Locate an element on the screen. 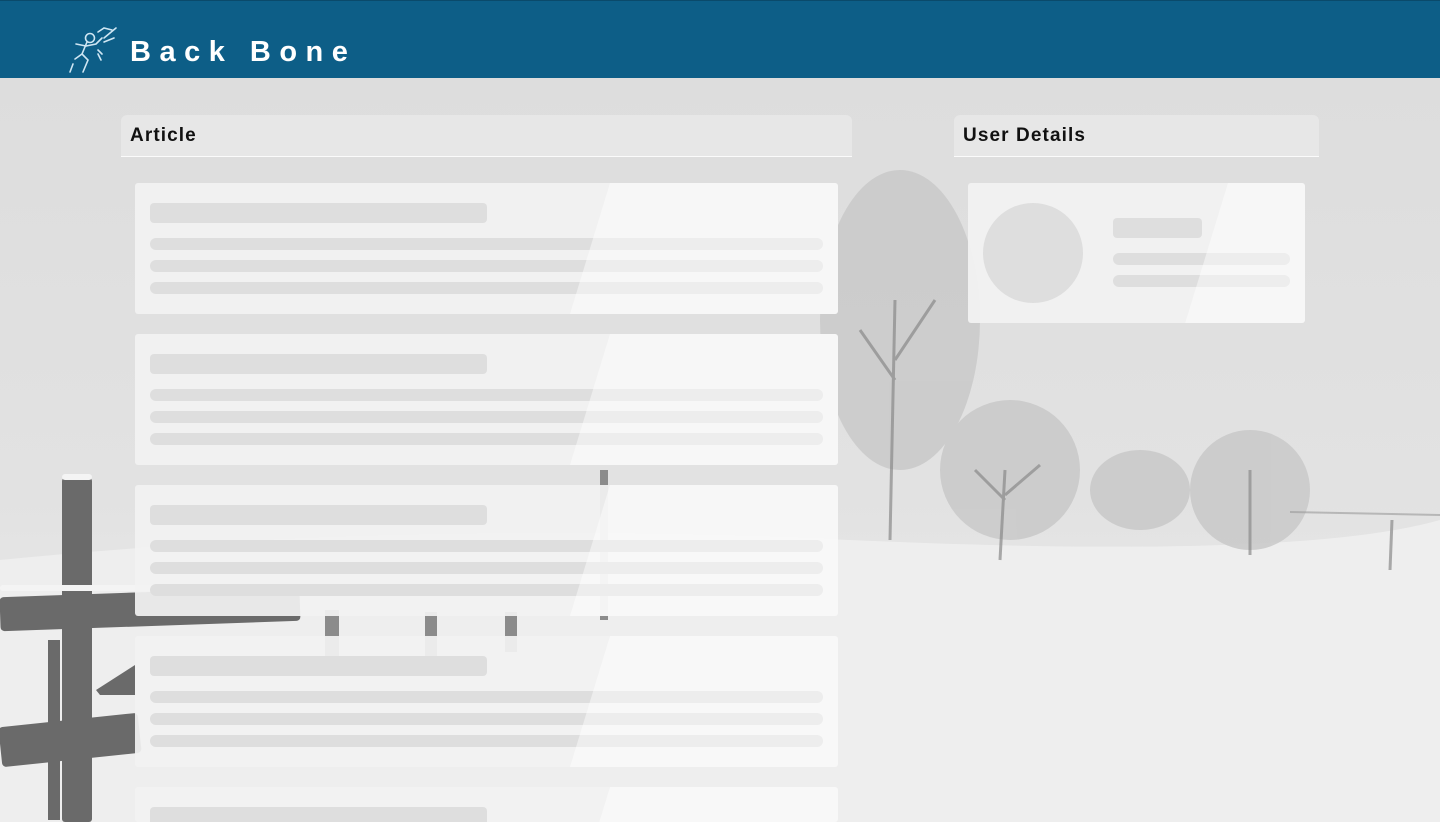 This screenshot has height=822, width=1440. app-header: Back Bone is located at coordinates (720, 39).